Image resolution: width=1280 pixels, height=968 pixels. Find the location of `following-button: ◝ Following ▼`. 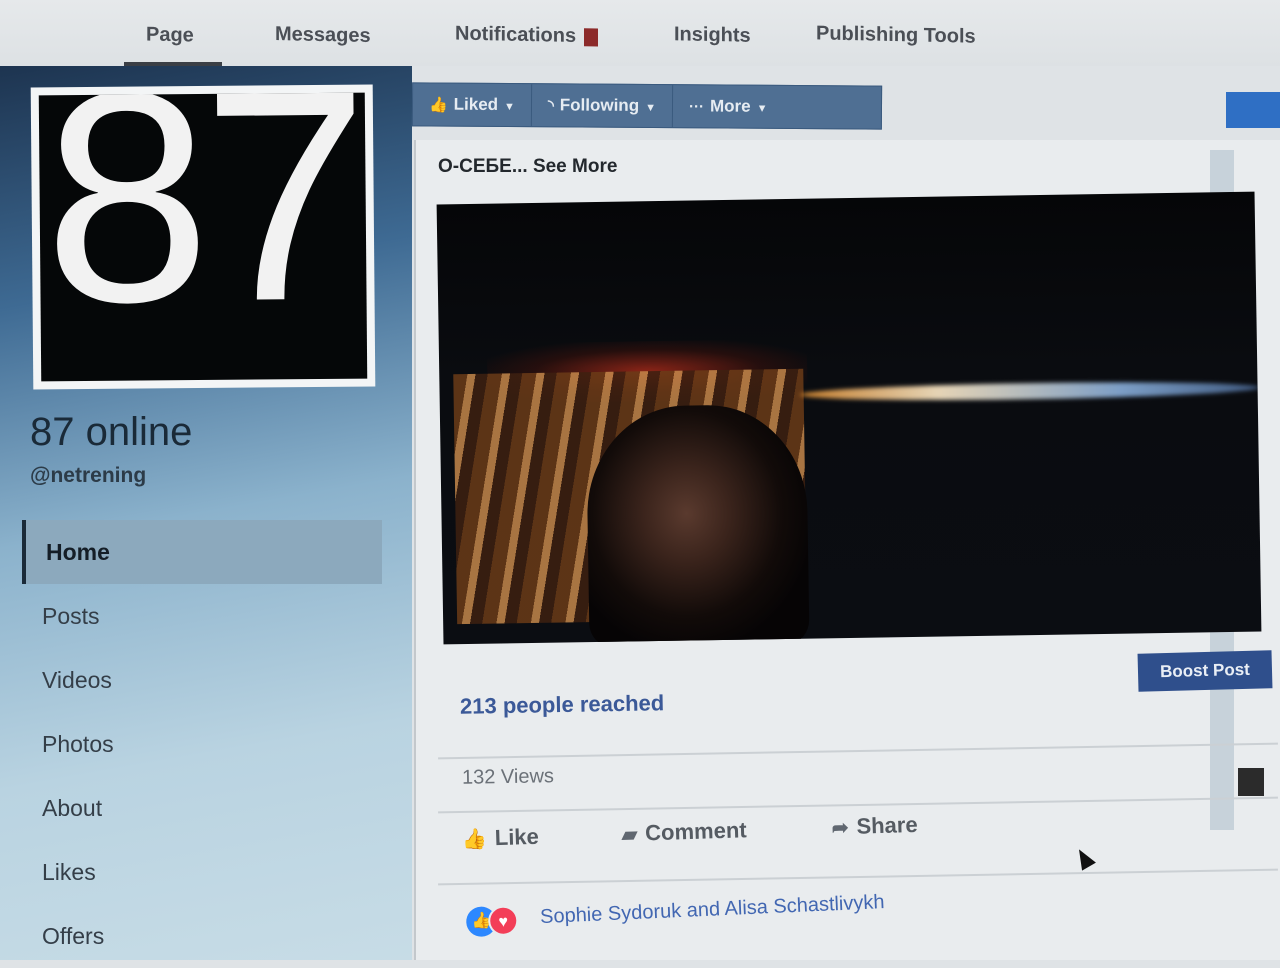

following-button: ◝ Following ▼ is located at coordinates (602, 106).